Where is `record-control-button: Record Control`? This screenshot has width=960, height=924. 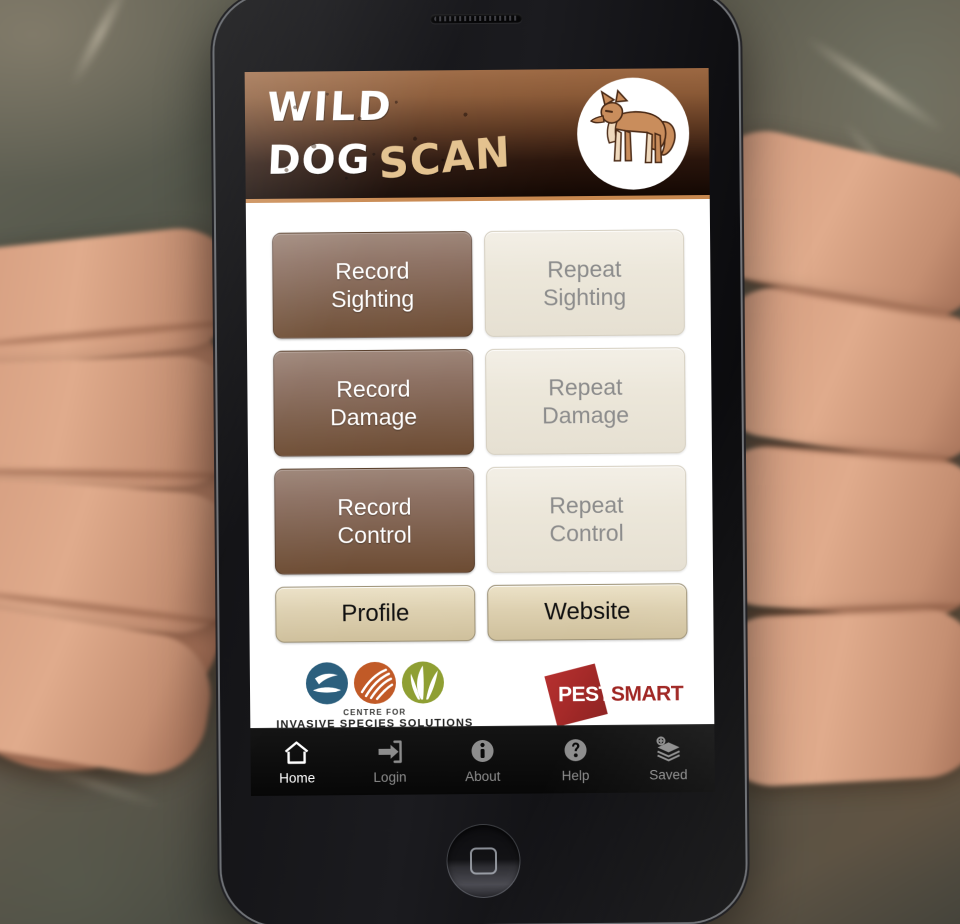
record-control-button: Record Control is located at coordinates (375, 521).